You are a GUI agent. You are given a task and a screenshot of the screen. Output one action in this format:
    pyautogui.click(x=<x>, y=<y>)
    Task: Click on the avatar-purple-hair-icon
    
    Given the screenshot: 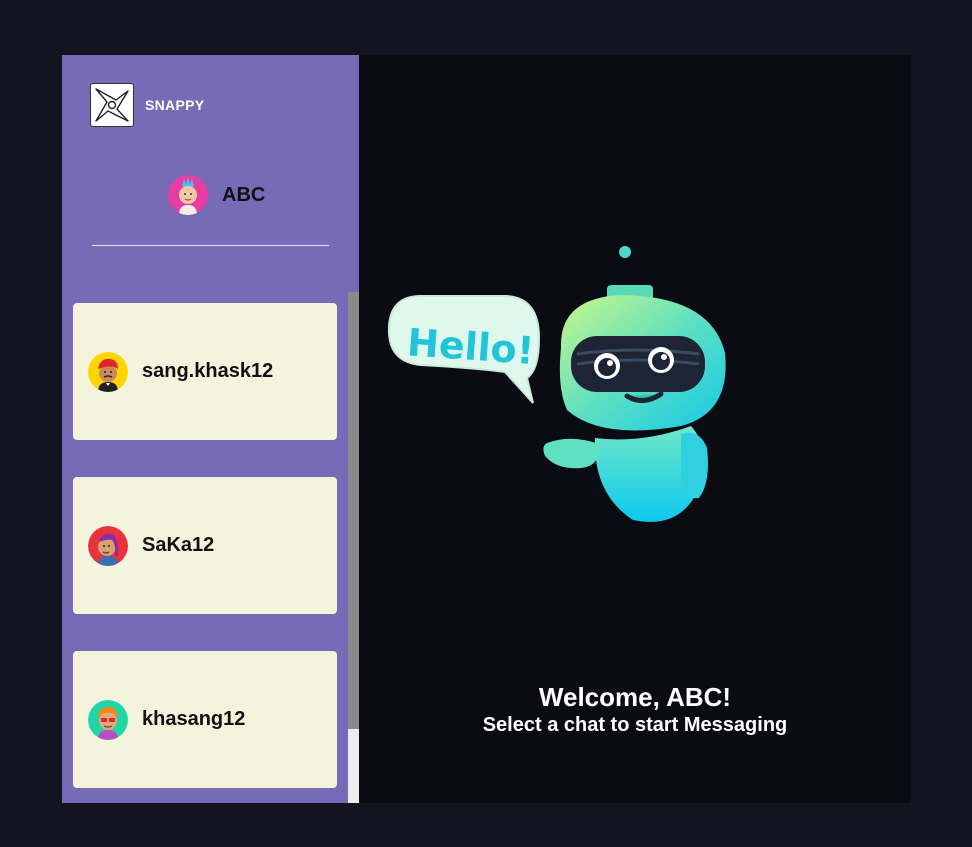 What is the action you would take?
    pyautogui.click(x=108, y=545)
    